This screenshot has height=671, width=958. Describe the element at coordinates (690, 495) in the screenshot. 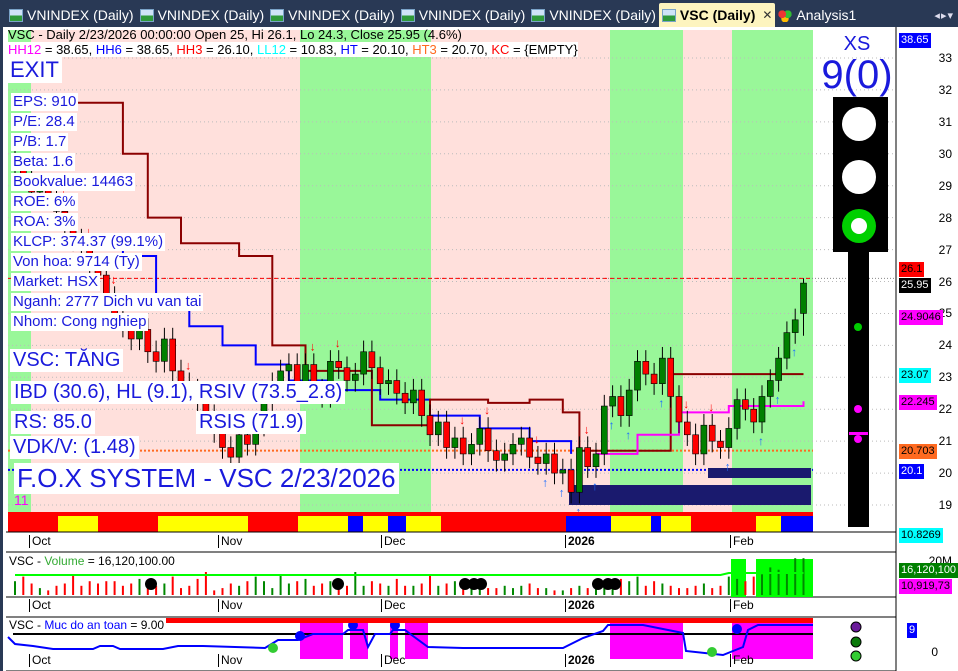

I see `support-zone` at that location.